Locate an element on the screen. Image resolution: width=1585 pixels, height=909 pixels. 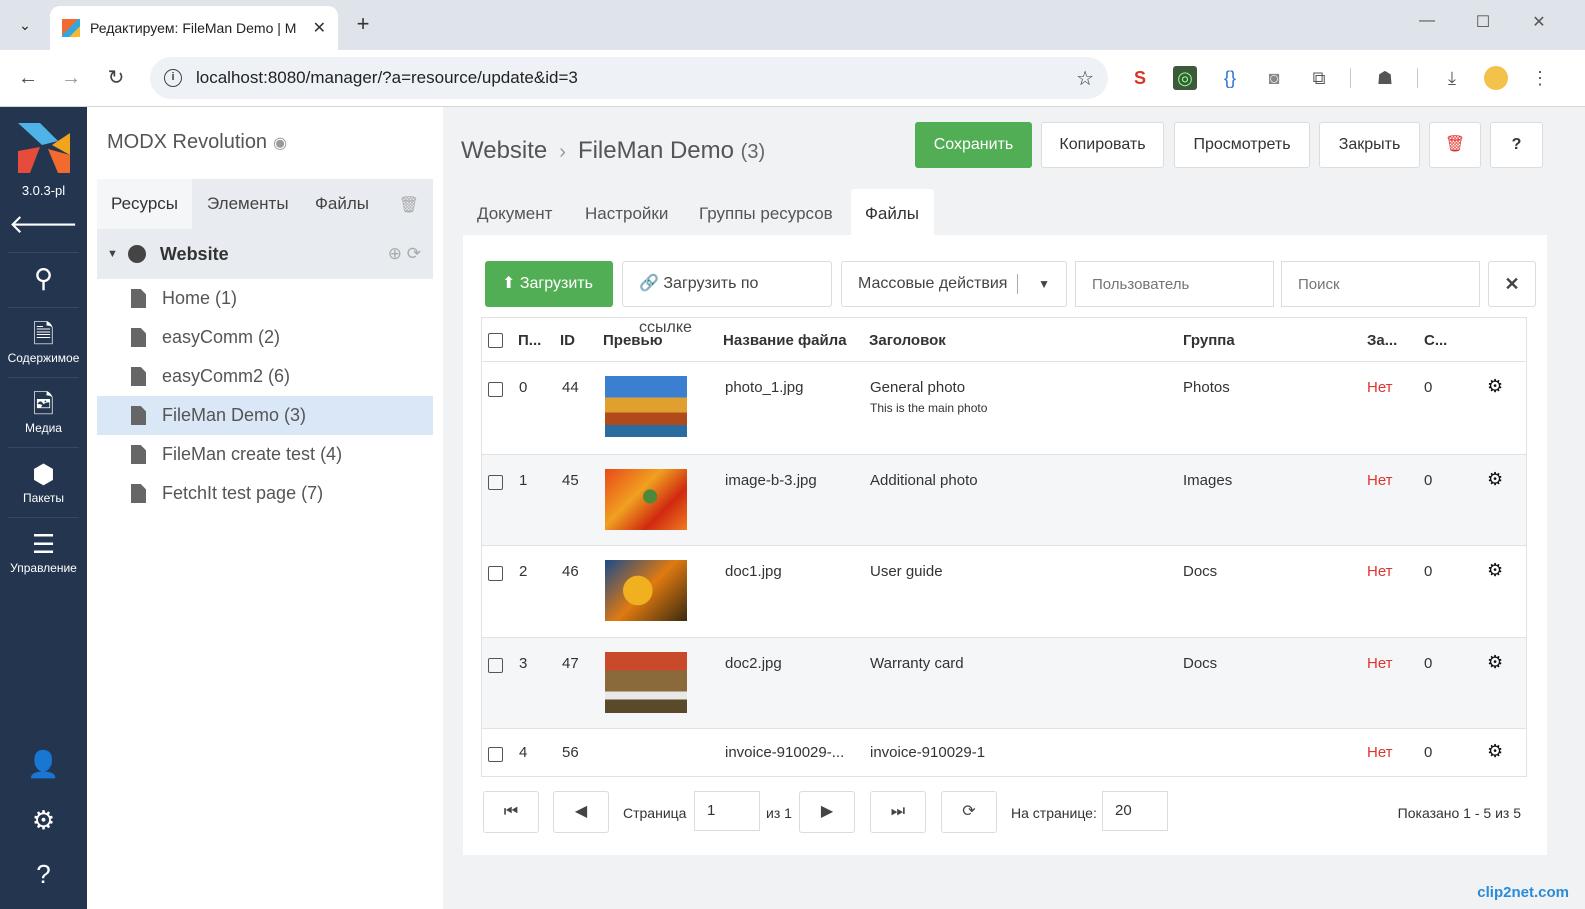
caret-down-icon: ▼ is located at coordinates (112, 254).